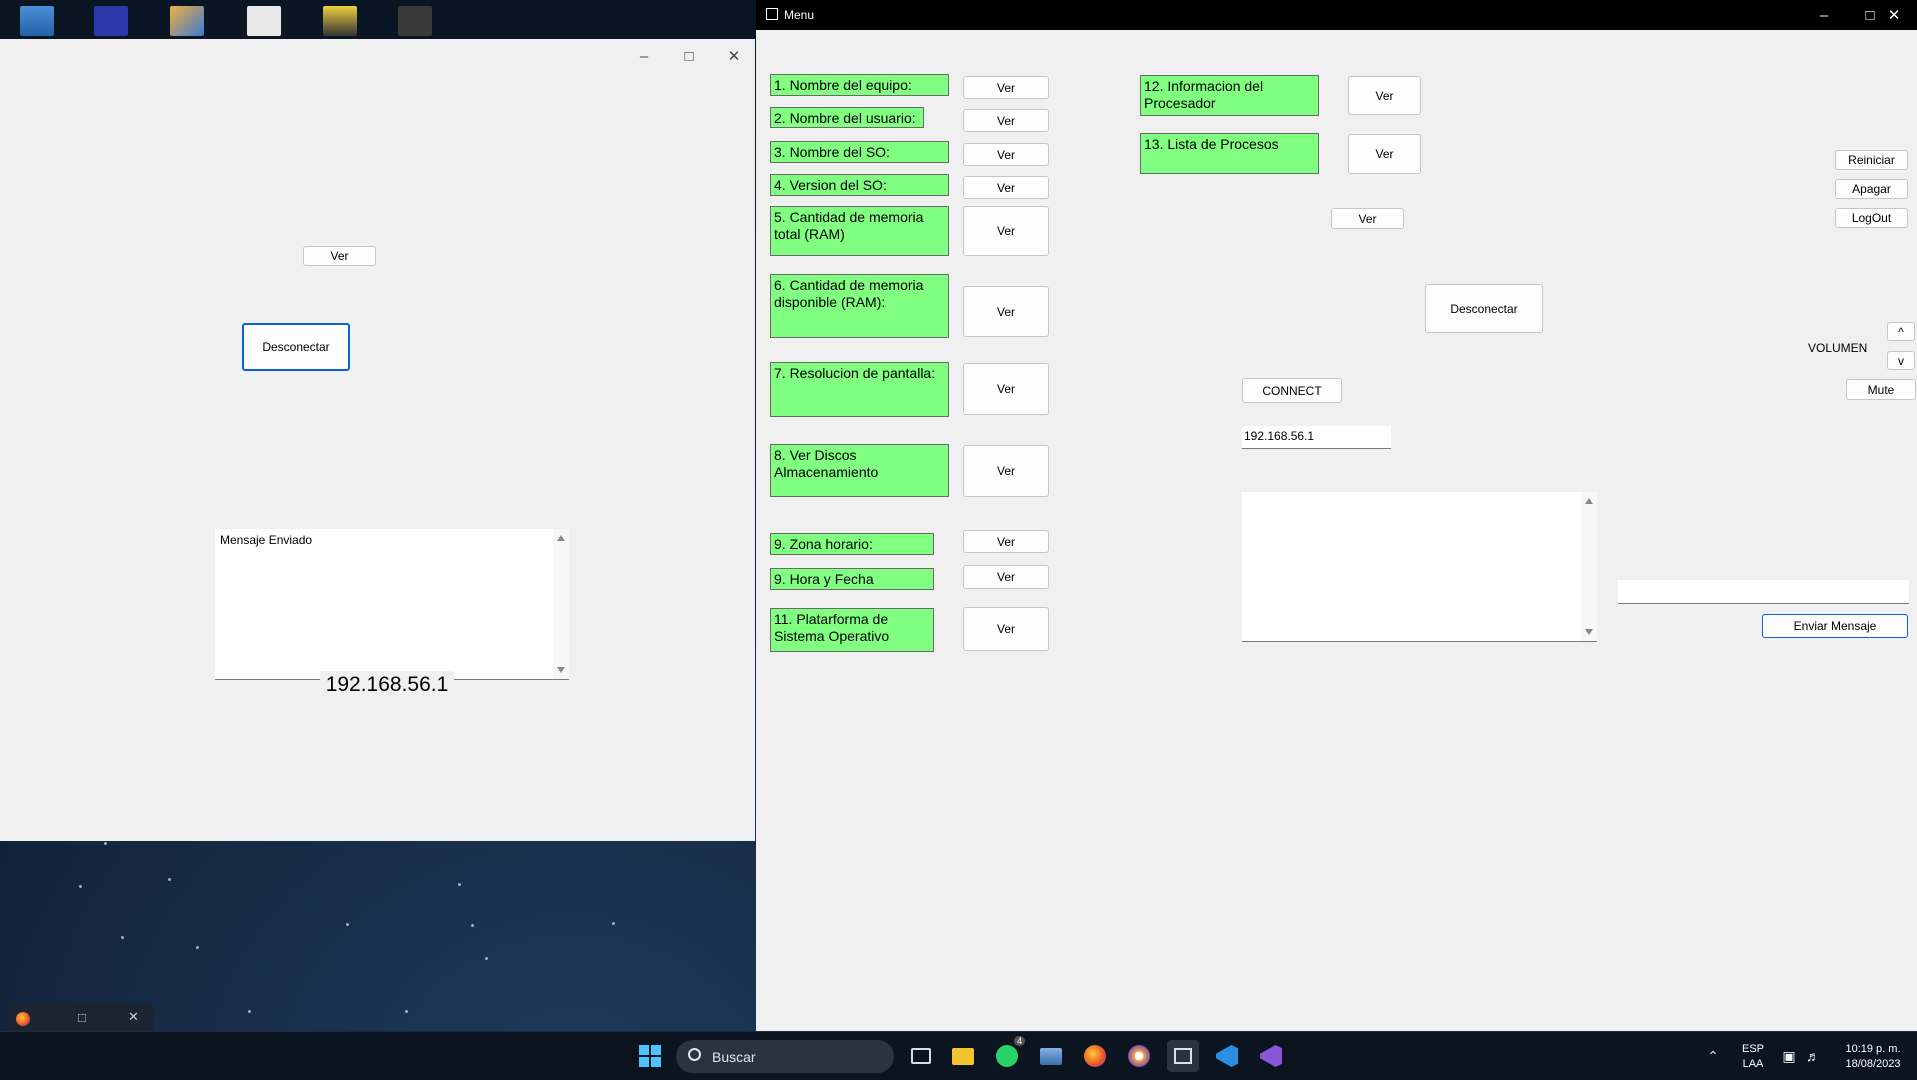  Describe the element at coordinates (1006, 187) in the screenshot. I see `ver-os-version-button: Ver` at that location.